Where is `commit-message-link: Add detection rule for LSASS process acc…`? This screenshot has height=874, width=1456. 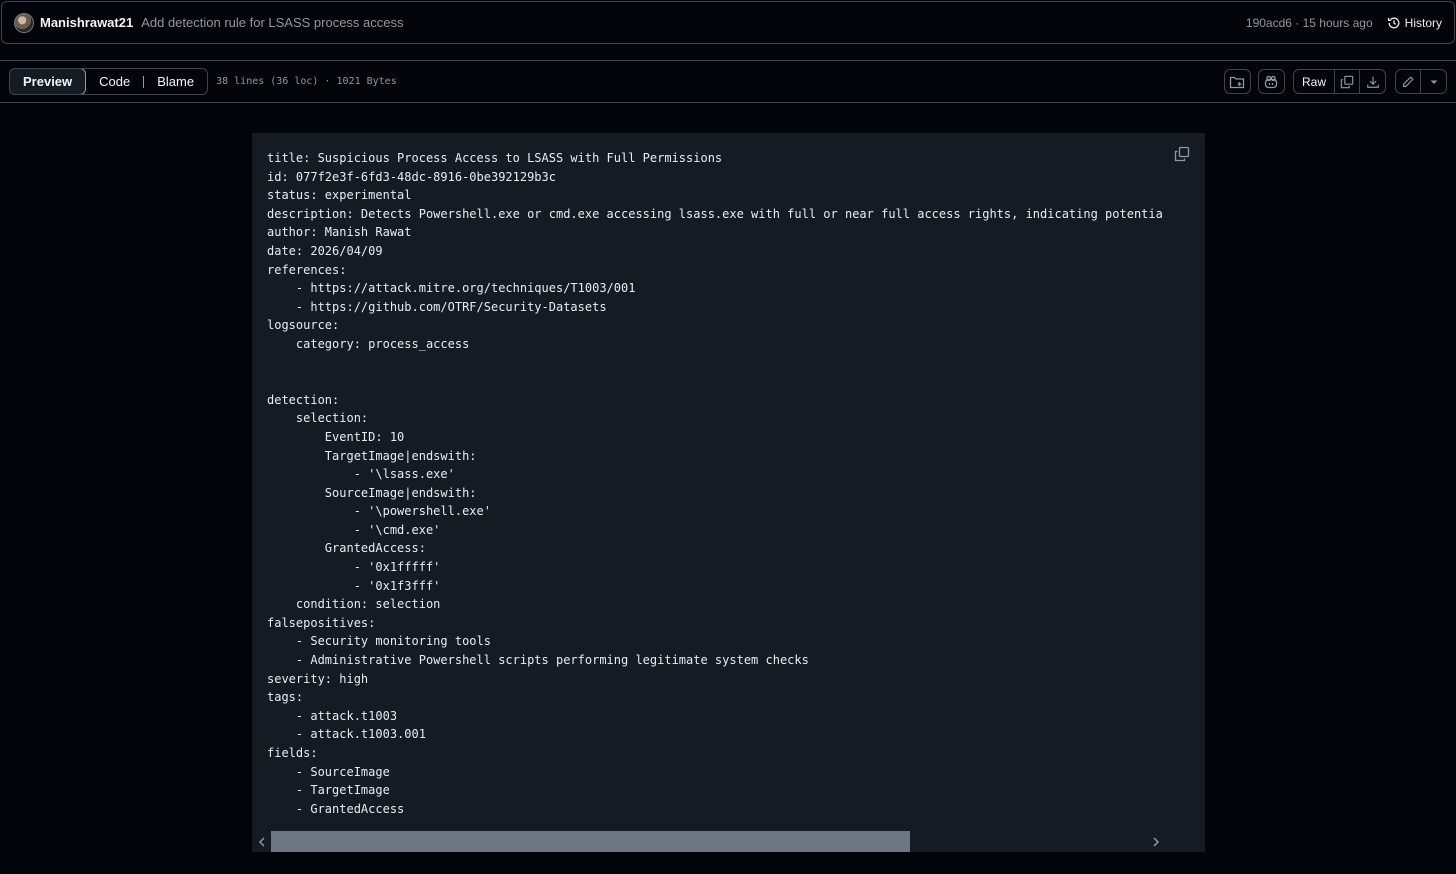
commit-message-link: Add detection rule for LSASS process acc… is located at coordinates (272, 22).